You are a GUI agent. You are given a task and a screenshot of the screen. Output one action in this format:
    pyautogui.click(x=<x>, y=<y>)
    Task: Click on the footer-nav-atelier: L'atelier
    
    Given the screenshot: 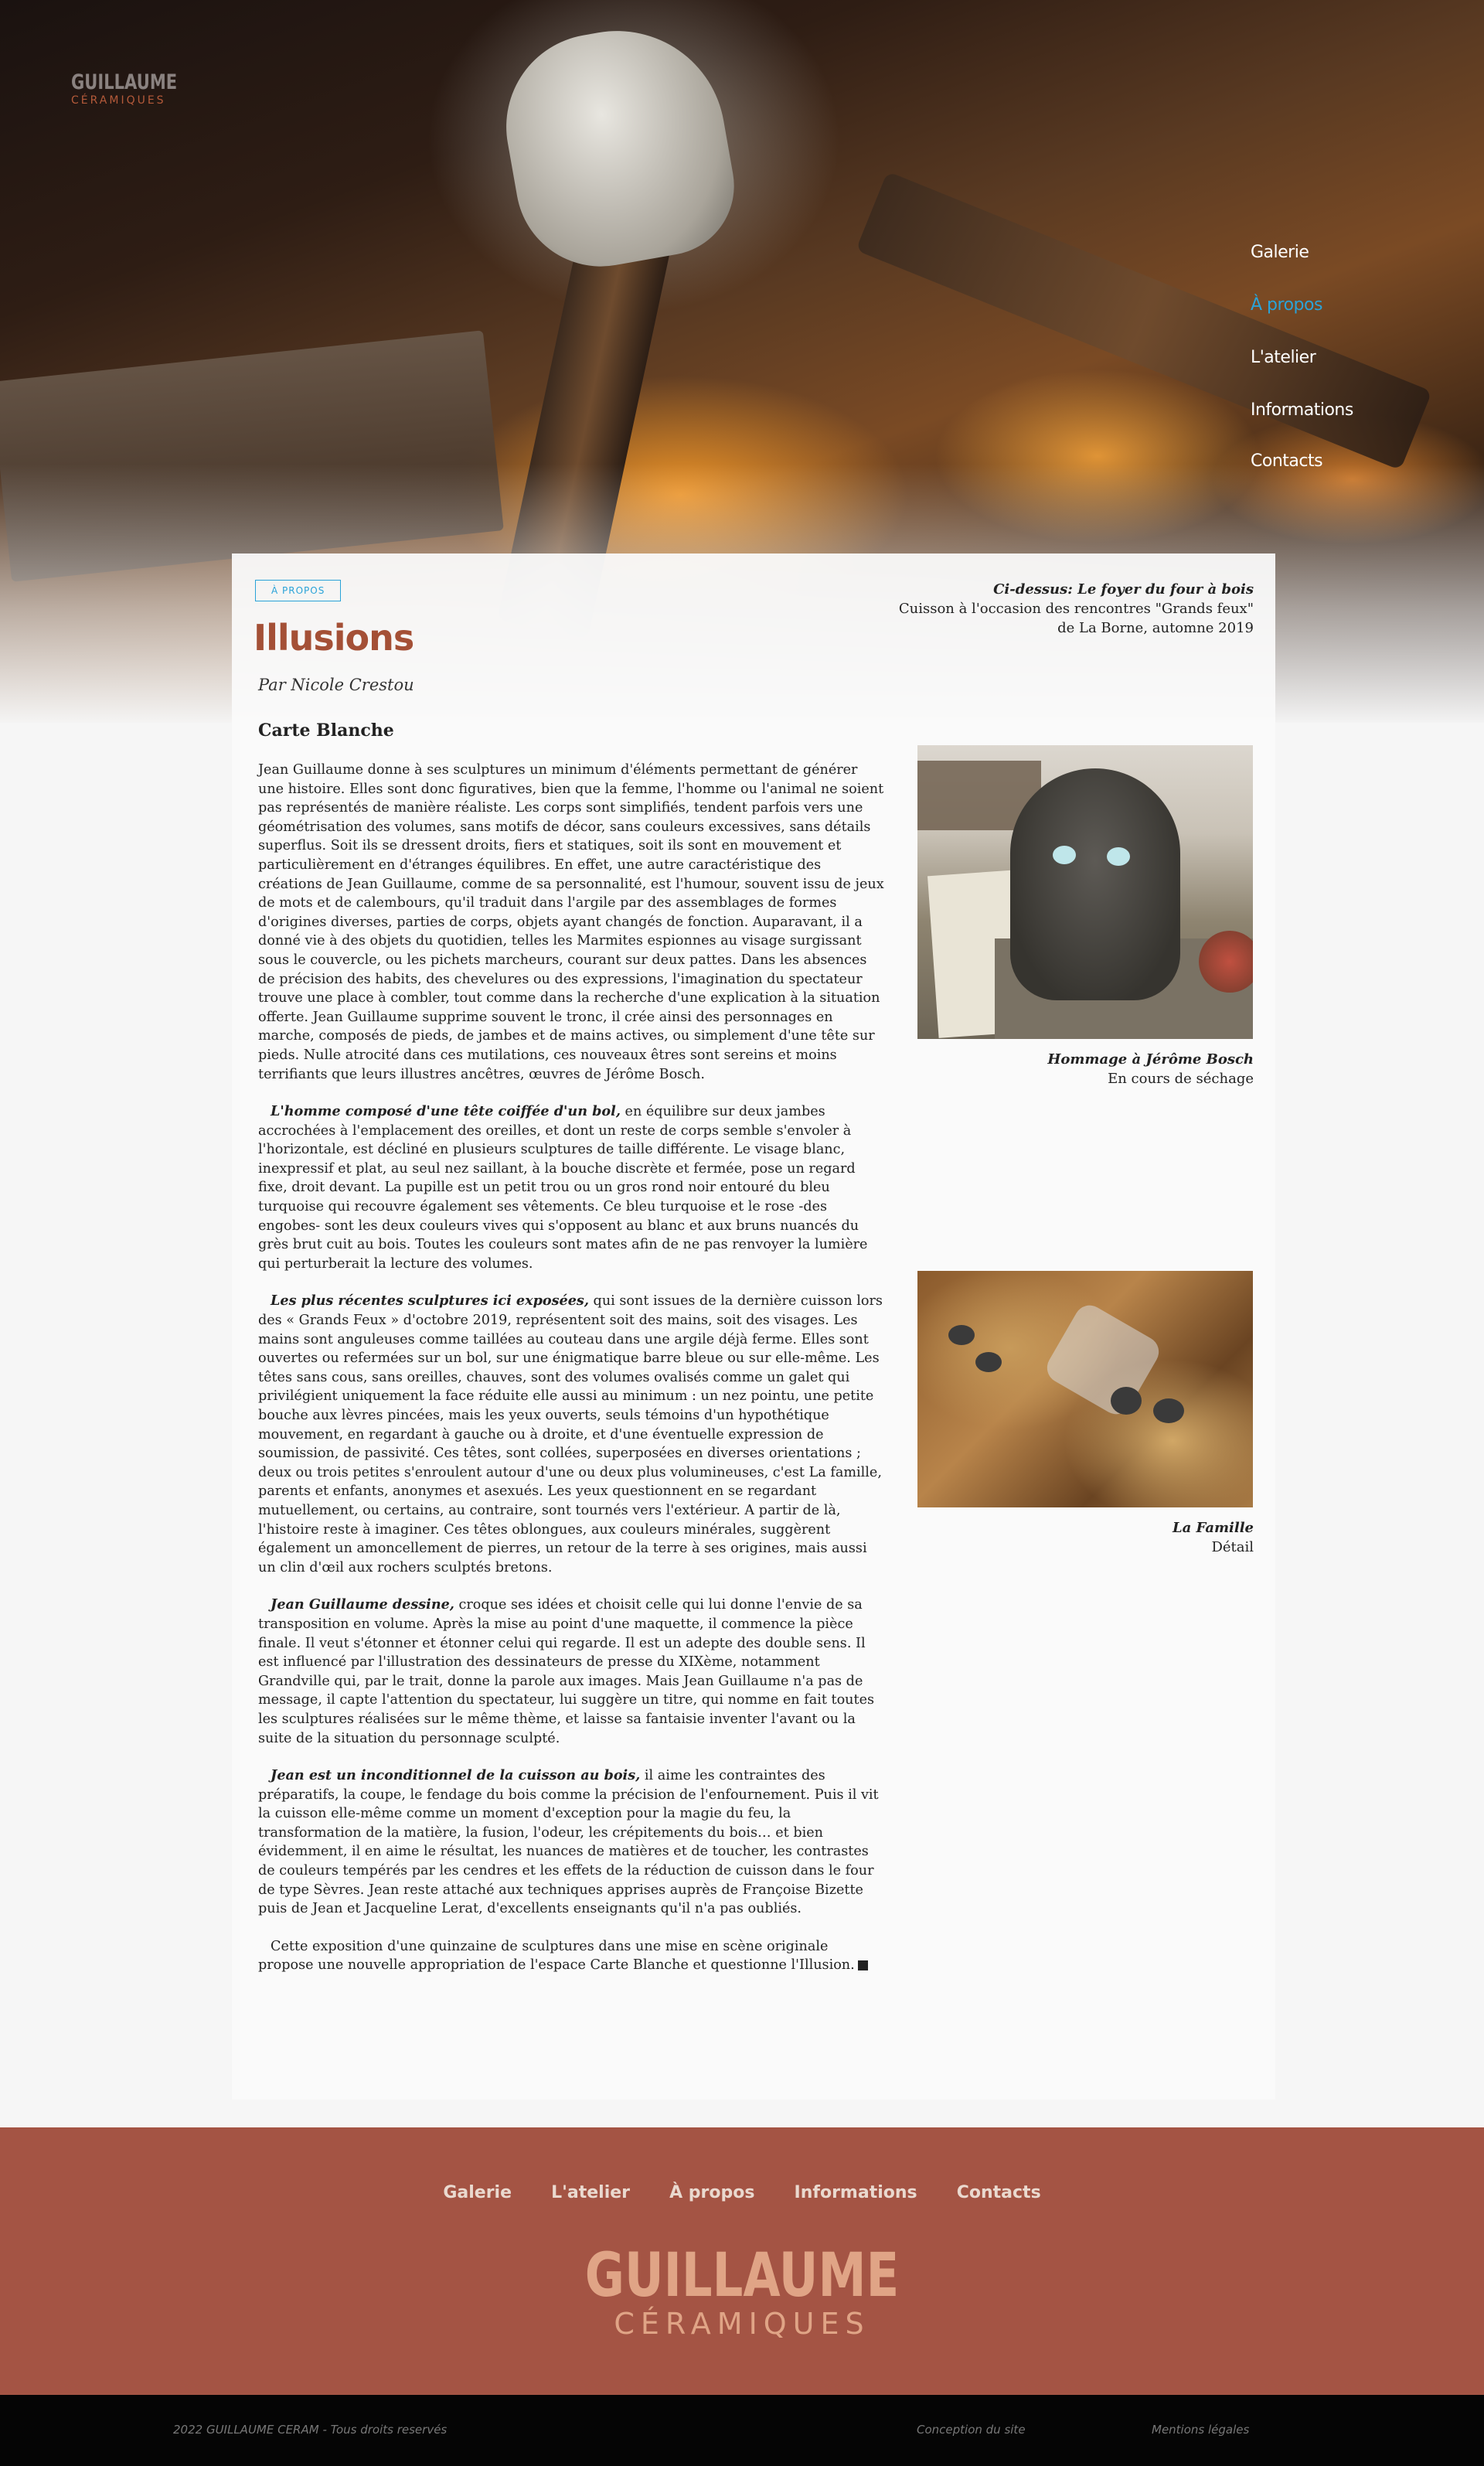 What is the action you would take?
    pyautogui.click(x=590, y=2192)
    